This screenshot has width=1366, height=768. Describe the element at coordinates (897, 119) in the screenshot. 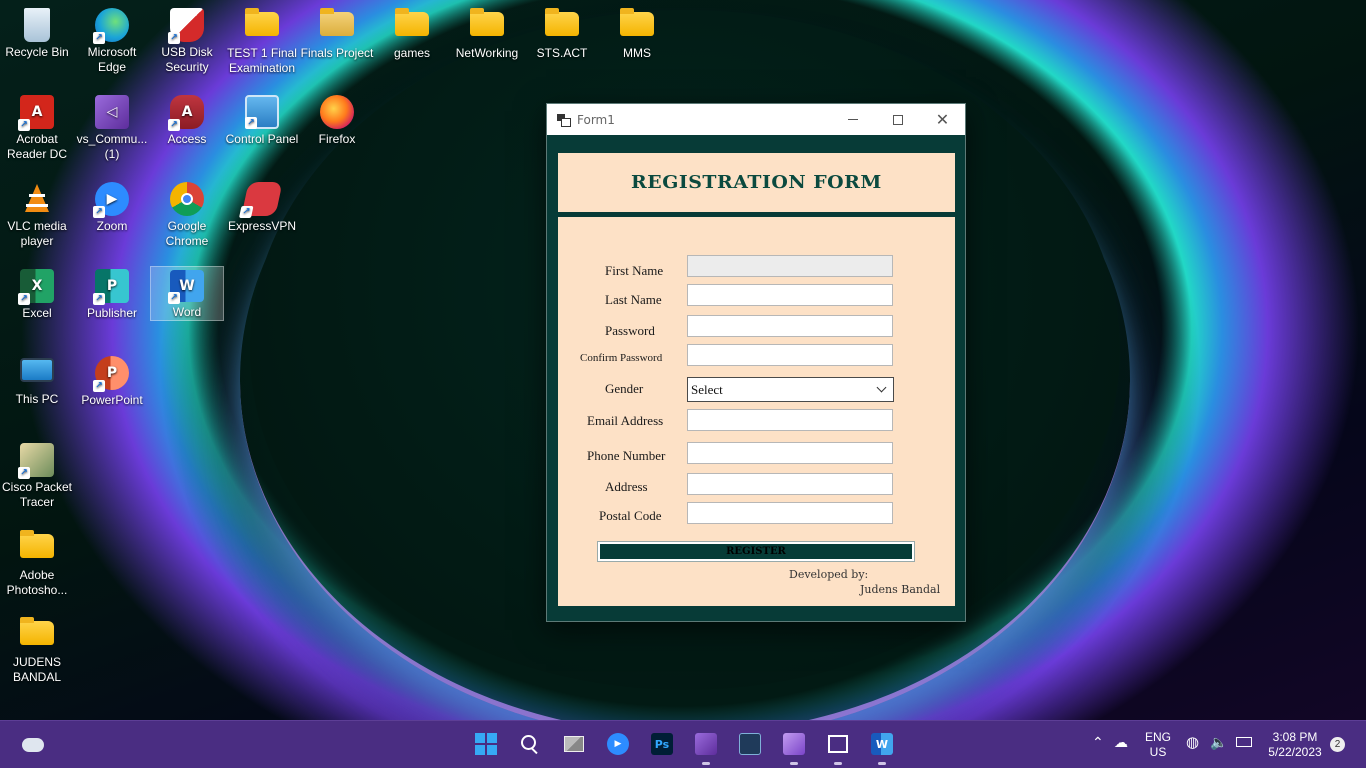

I see `maximize-button` at that location.